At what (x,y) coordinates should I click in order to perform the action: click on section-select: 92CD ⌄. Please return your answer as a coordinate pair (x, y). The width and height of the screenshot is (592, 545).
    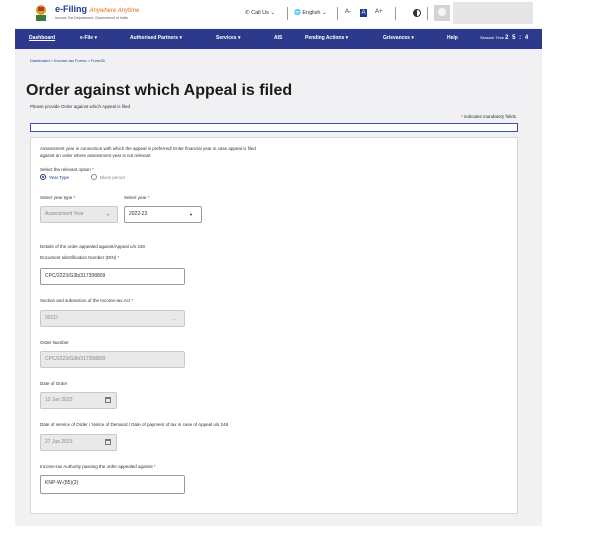
    Looking at the image, I should click on (112, 318).